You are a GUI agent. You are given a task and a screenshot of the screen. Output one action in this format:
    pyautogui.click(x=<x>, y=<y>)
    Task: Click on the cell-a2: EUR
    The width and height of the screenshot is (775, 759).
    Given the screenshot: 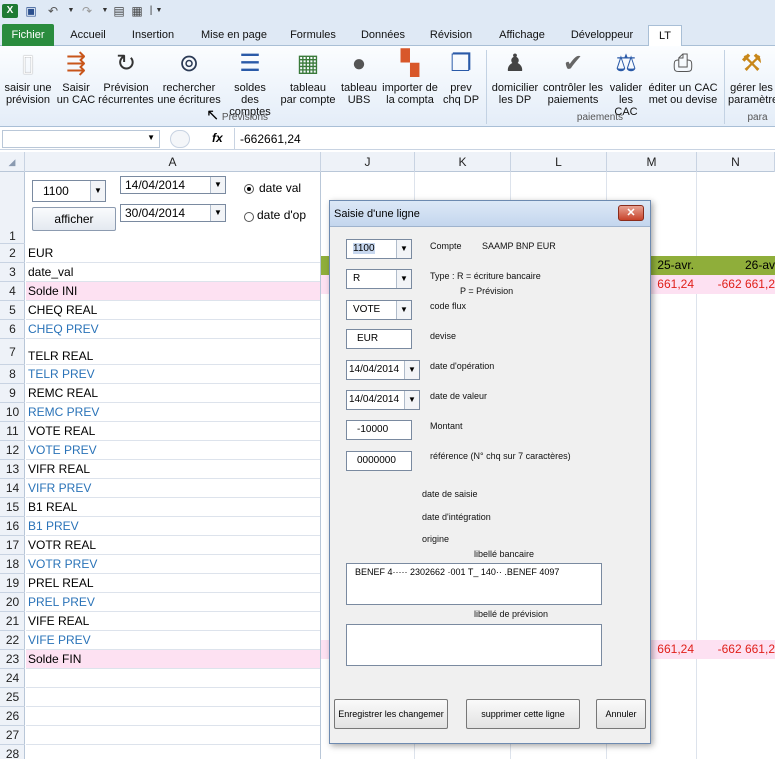 What is the action you would take?
    pyautogui.click(x=173, y=253)
    